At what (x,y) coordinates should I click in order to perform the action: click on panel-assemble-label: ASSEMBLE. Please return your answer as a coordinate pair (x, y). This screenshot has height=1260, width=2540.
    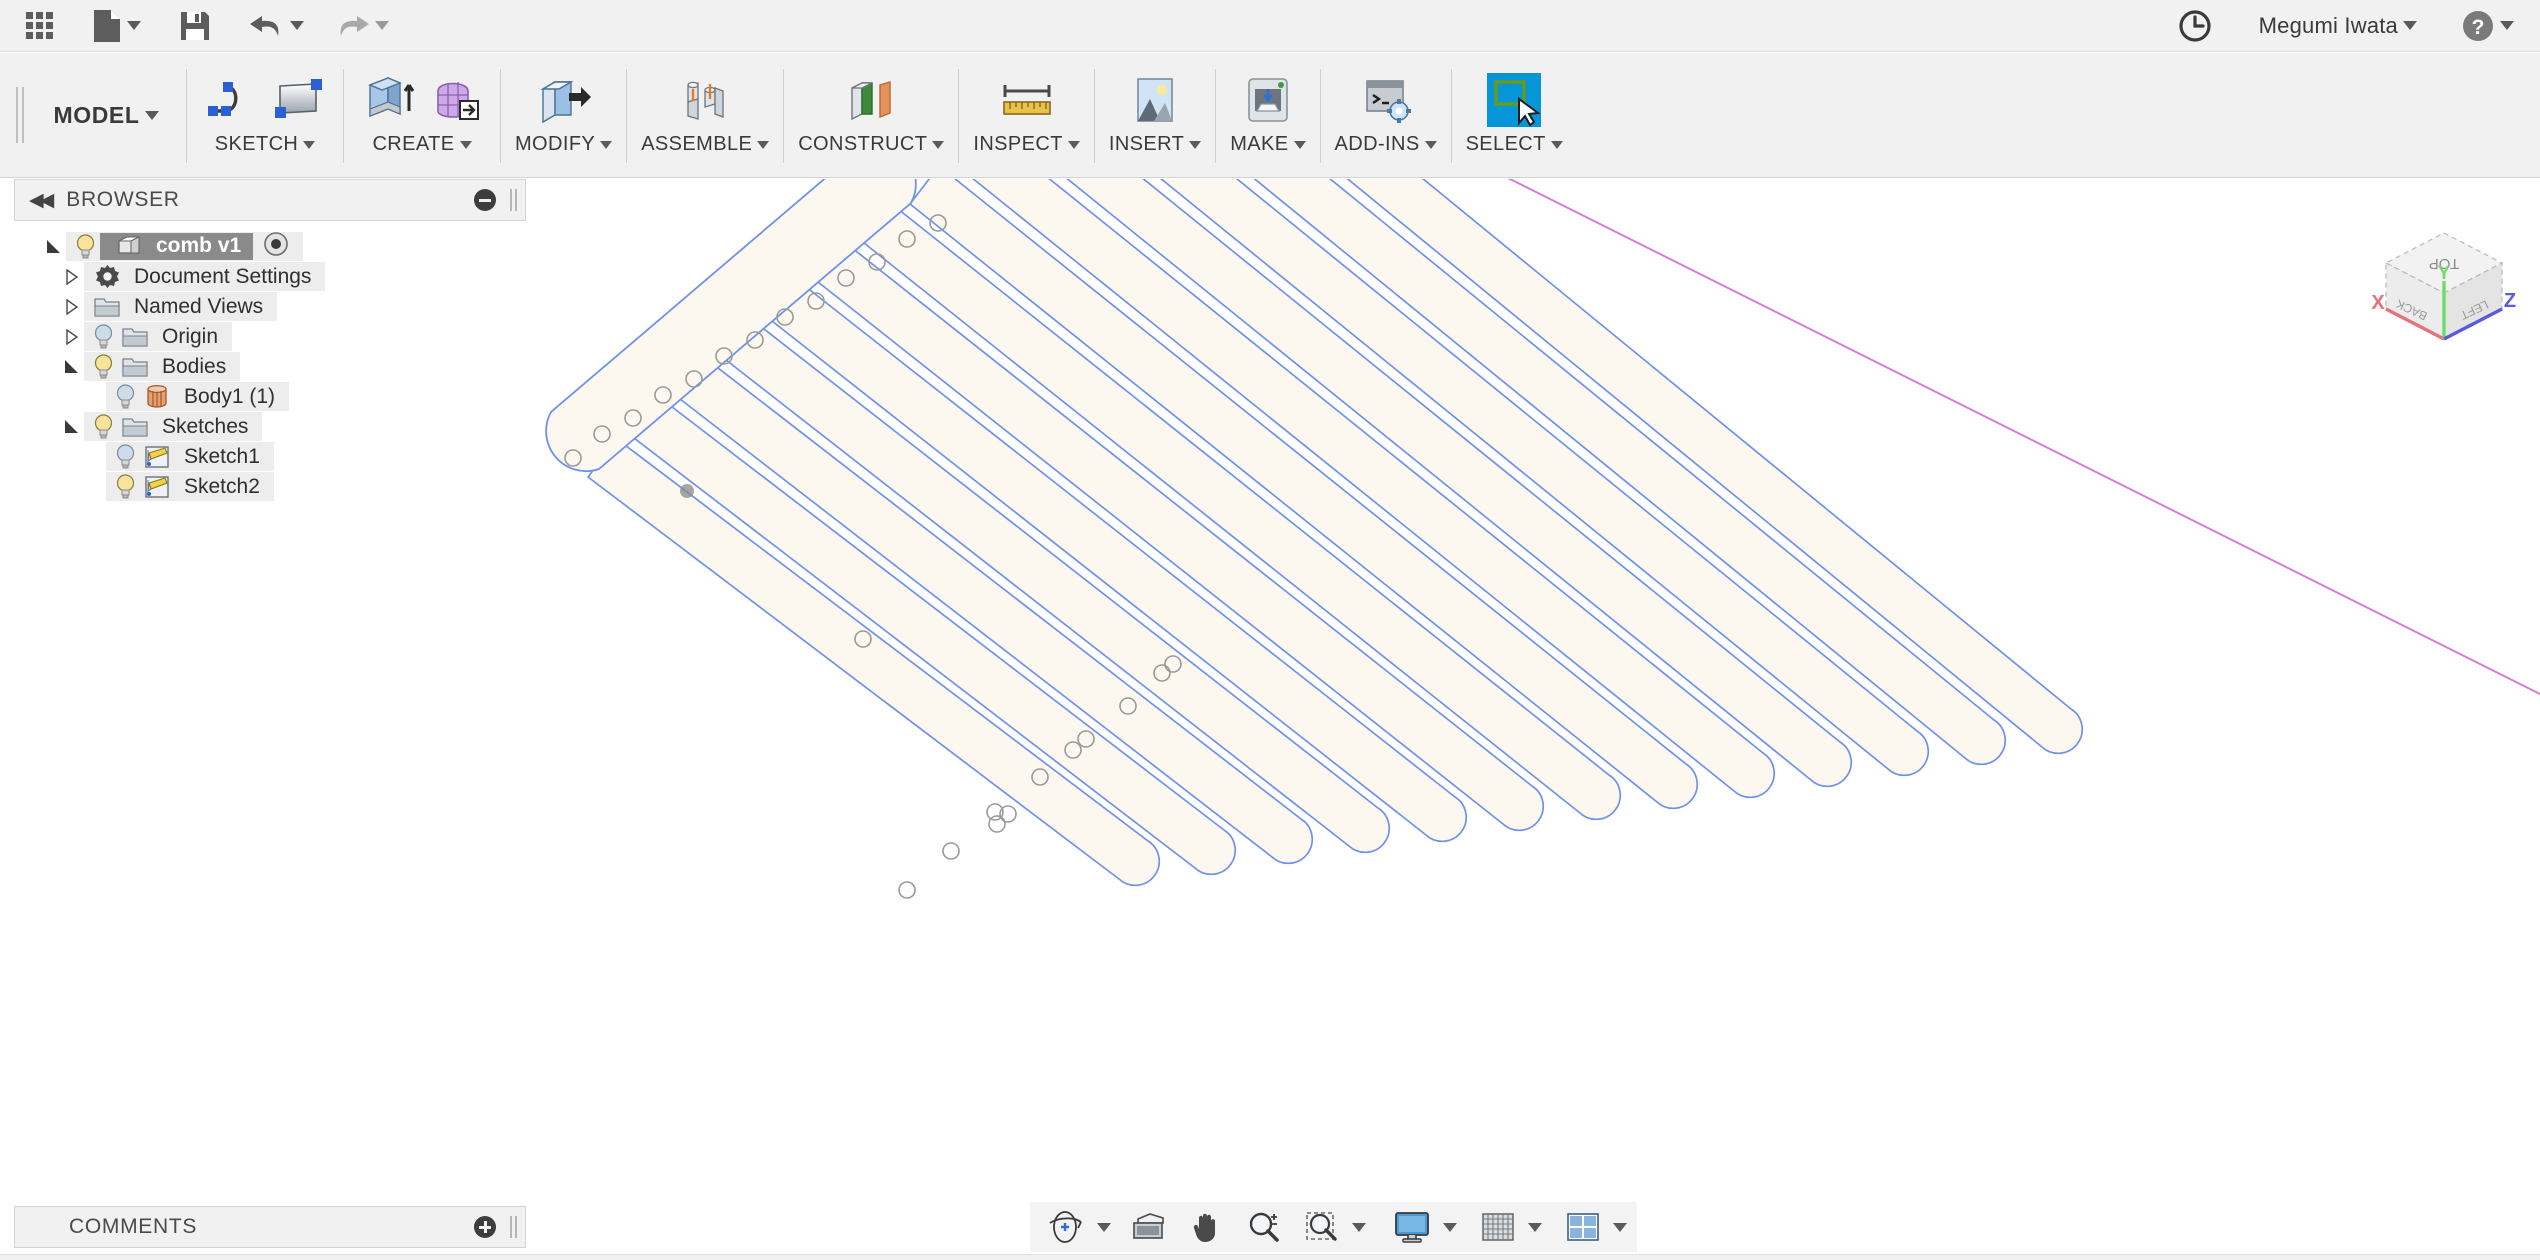
    Looking at the image, I should click on (705, 144).